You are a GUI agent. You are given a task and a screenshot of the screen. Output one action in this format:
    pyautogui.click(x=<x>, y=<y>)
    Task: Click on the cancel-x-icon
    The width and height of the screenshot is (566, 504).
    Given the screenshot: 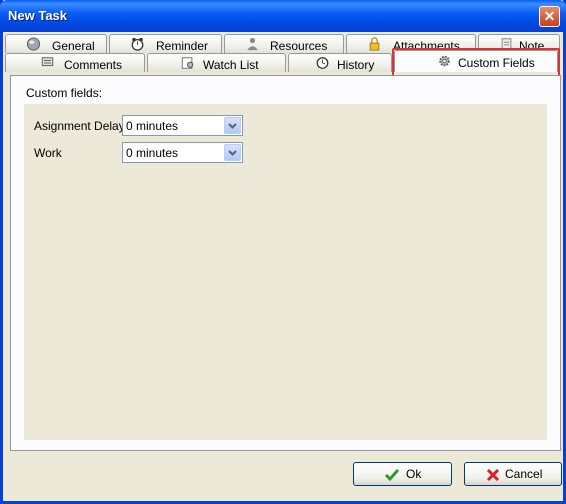 What is the action you would take?
    pyautogui.click(x=493, y=475)
    